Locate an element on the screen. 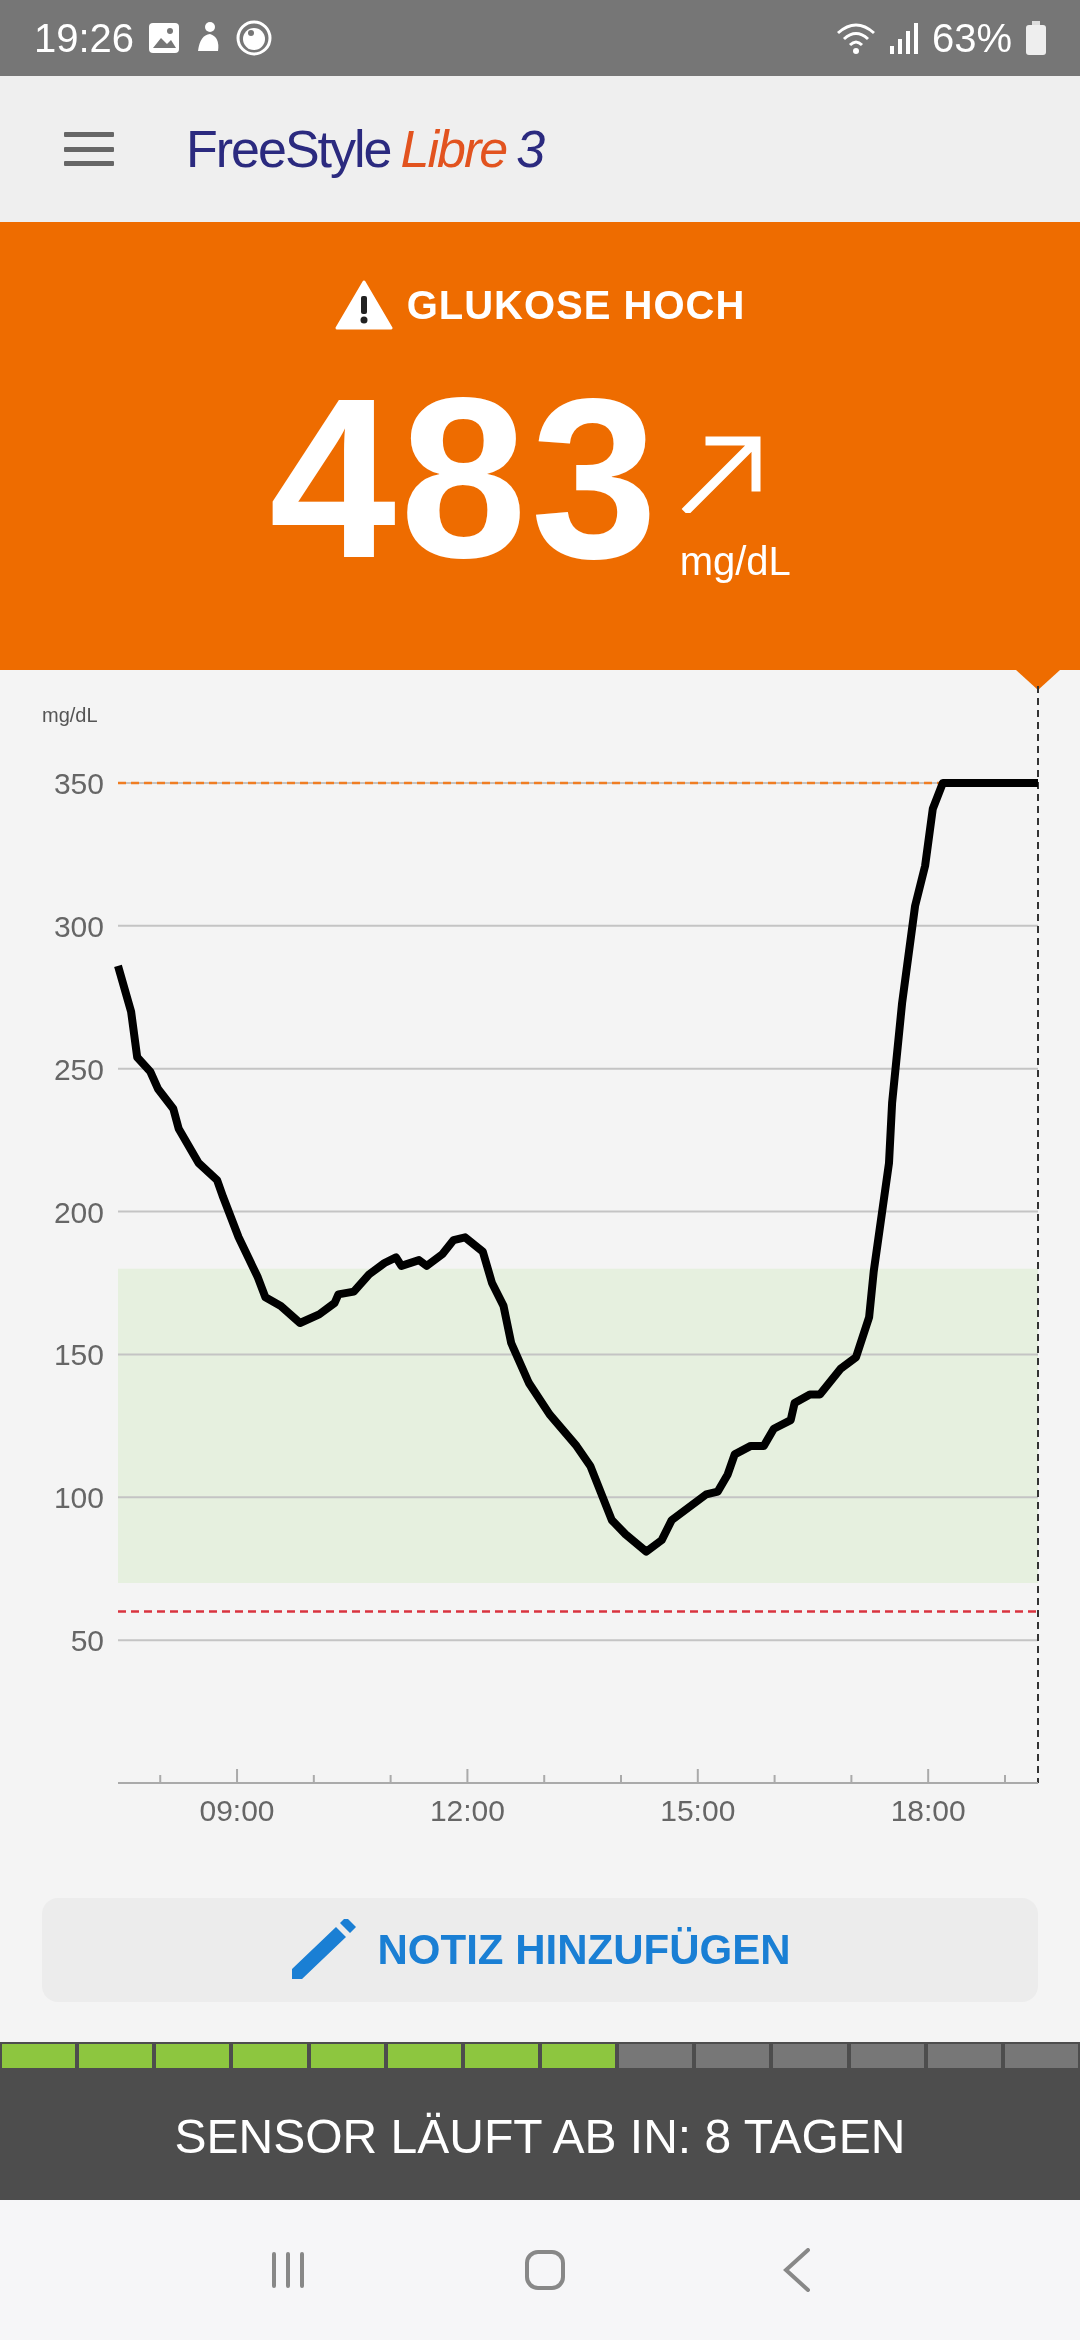  circle-icon is located at coordinates (254, 38).